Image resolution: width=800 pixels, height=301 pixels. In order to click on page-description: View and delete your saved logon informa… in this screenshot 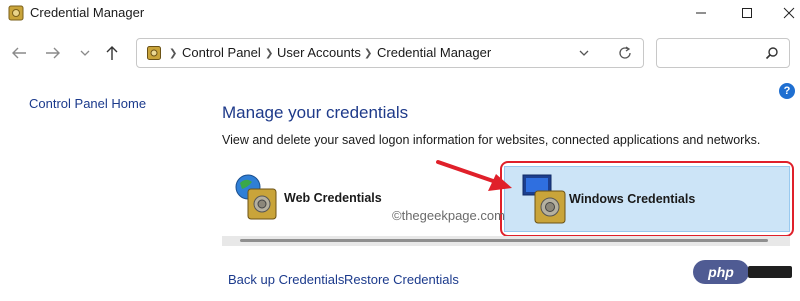, I will do `click(491, 140)`.